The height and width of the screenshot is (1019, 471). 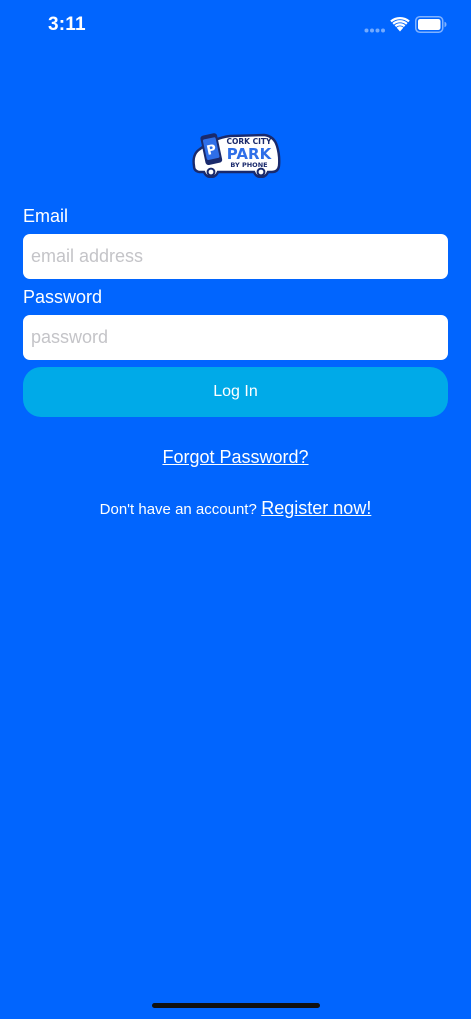 I want to click on register-row: Don't have an account? Register now!, so click(x=235, y=508).